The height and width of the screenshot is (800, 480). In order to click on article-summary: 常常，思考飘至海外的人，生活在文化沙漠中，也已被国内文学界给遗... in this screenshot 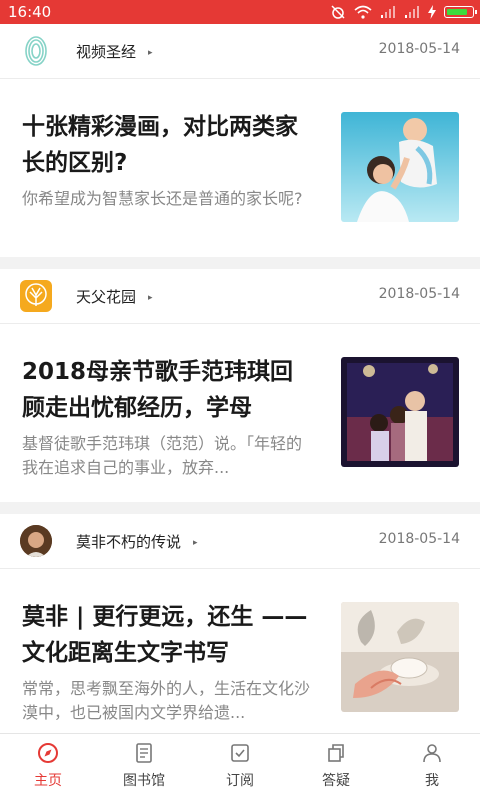, I will do `click(166, 700)`.